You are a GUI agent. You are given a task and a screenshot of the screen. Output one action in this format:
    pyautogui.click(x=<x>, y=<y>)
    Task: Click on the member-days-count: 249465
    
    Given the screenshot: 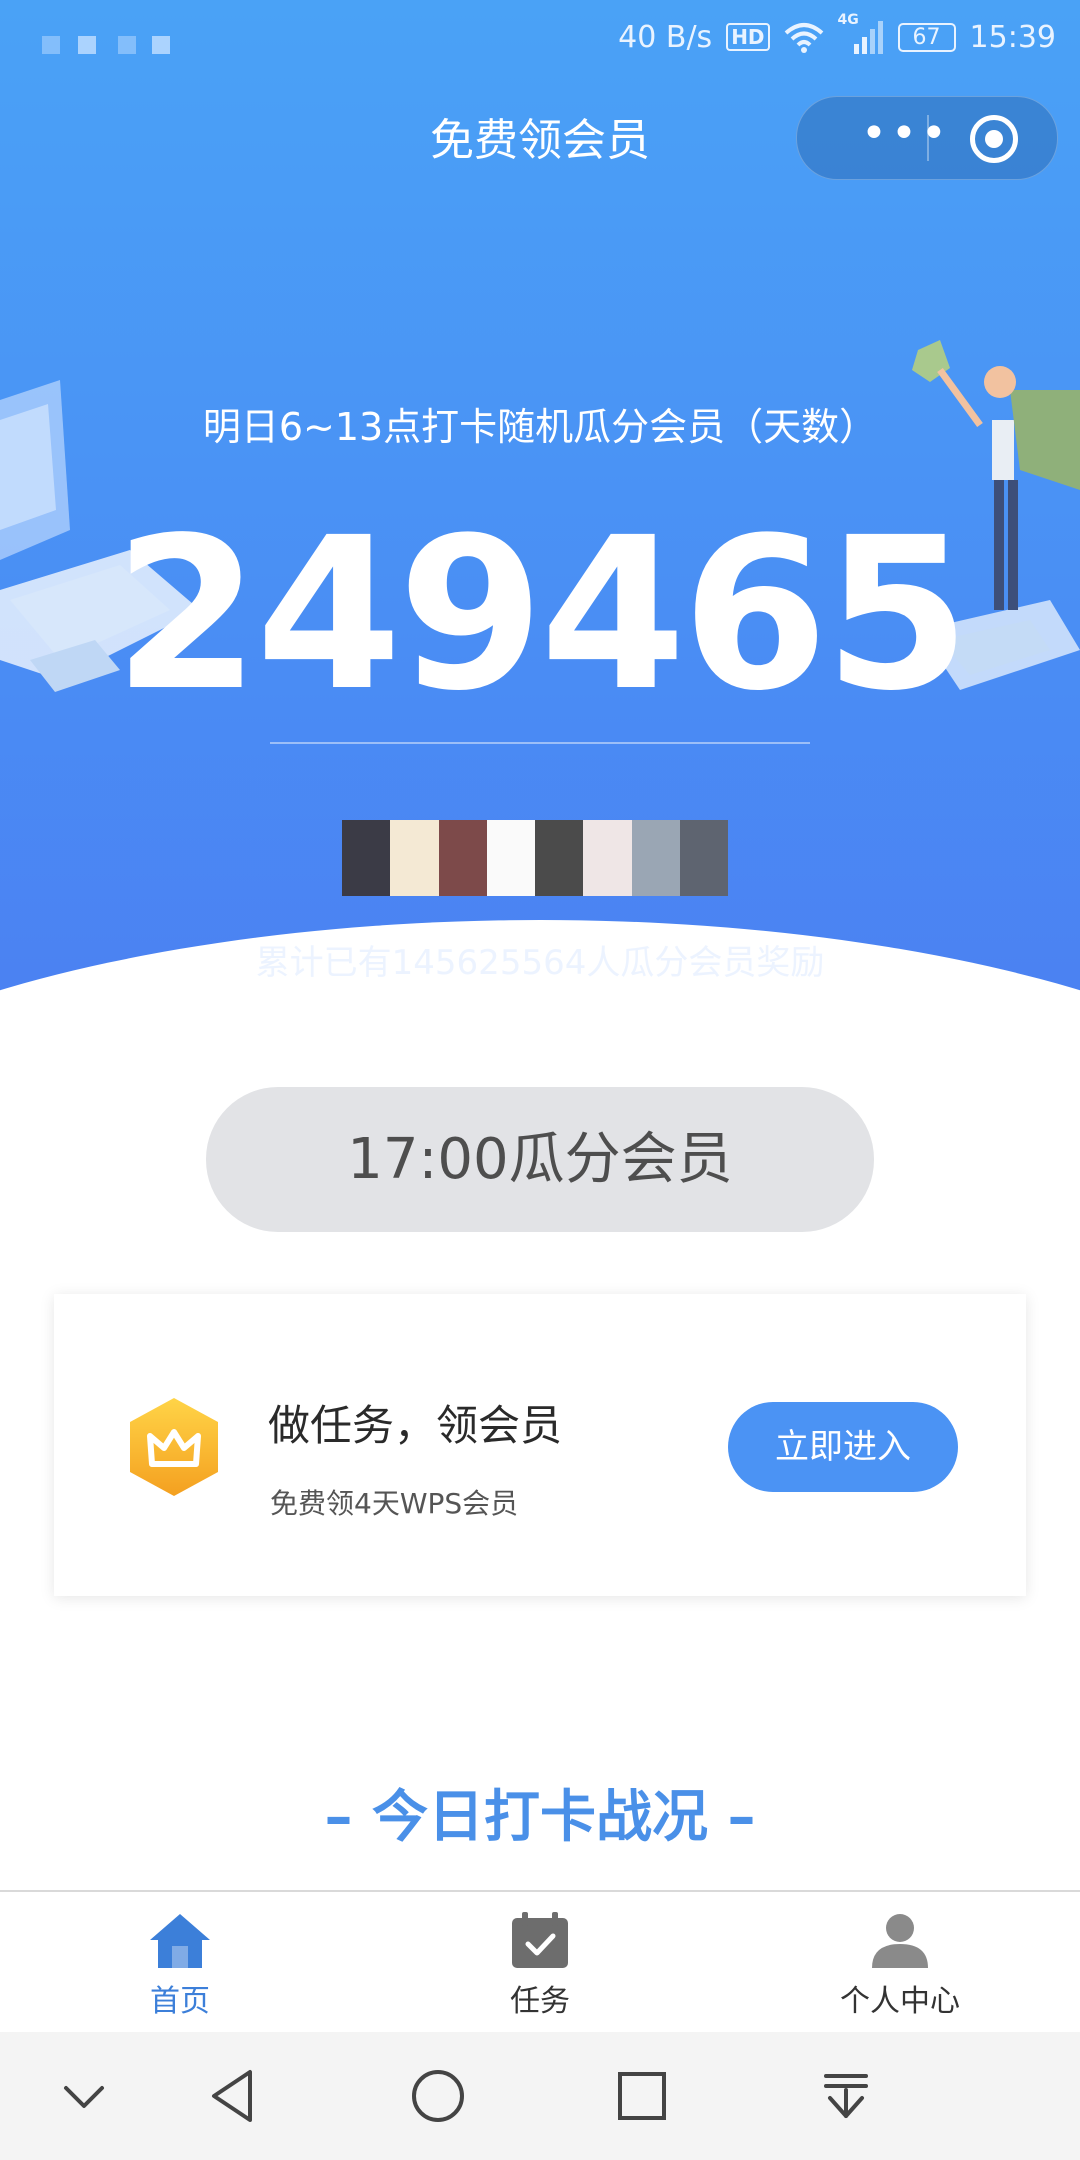 What is the action you would take?
    pyautogui.click(x=542, y=614)
    